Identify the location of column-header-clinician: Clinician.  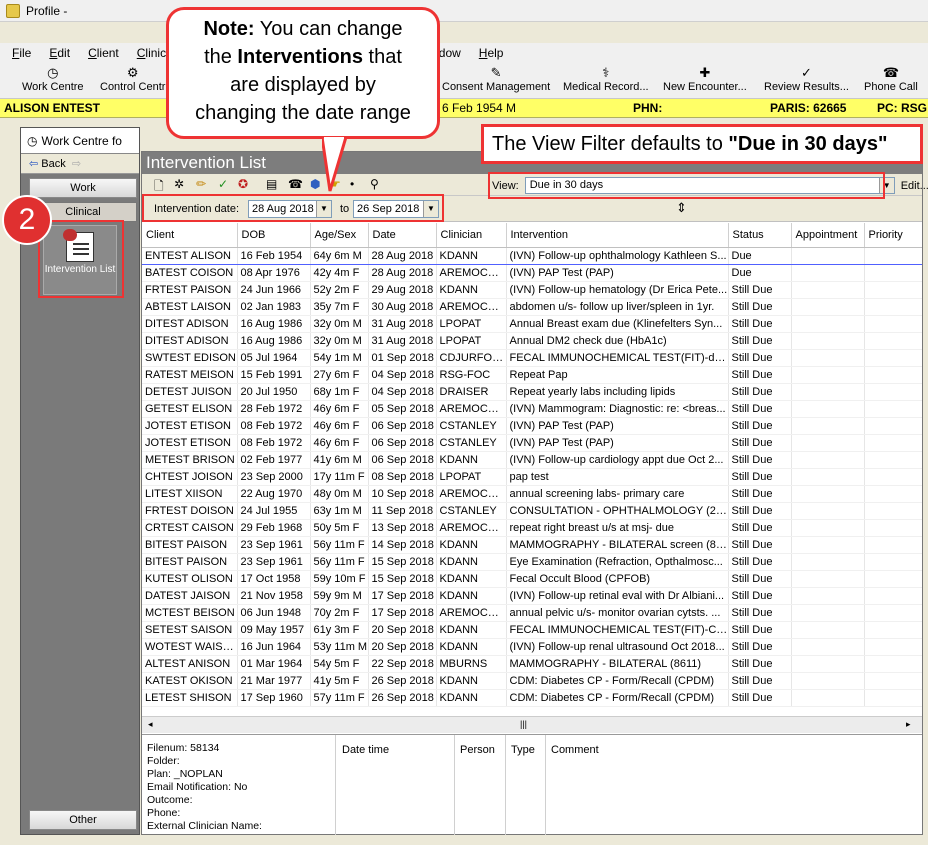
(471, 235).